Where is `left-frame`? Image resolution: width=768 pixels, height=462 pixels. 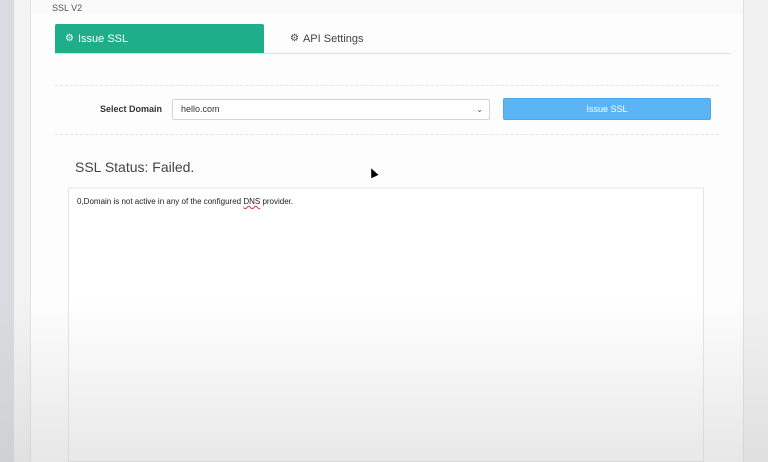 left-frame is located at coordinates (22, 231).